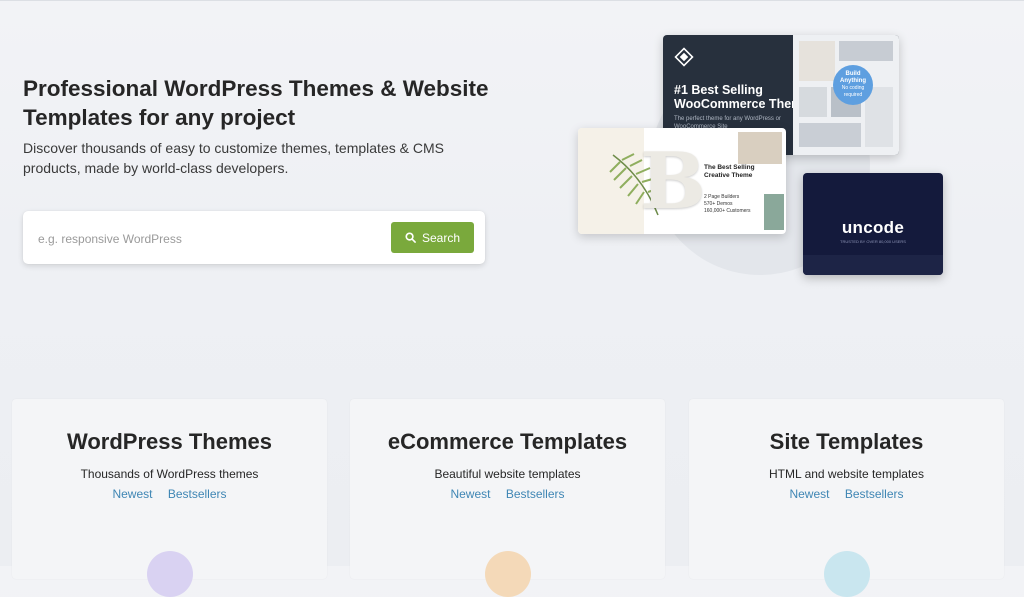 This screenshot has width=1024, height=597. Describe the element at coordinates (846, 574) in the screenshot. I see `site-templates-category-icon` at that location.